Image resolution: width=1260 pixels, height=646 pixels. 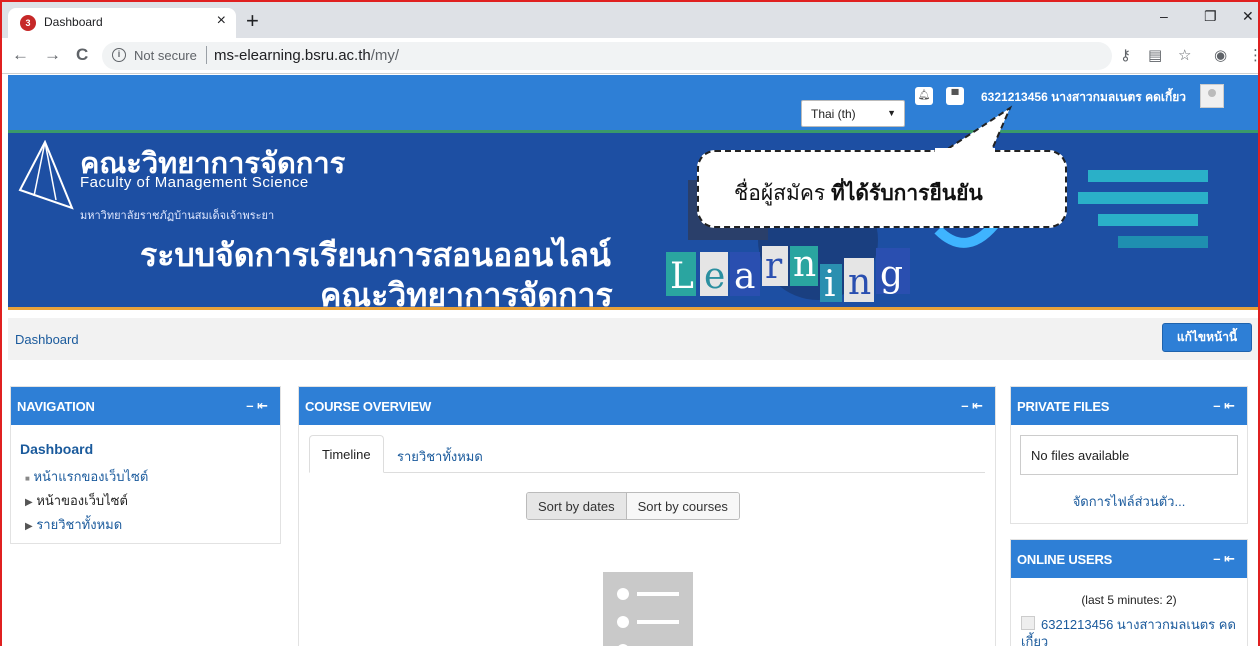 What do you see at coordinates (975, 129) in the screenshot?
I see `callout-pointer` at bounding box center [975, 129].